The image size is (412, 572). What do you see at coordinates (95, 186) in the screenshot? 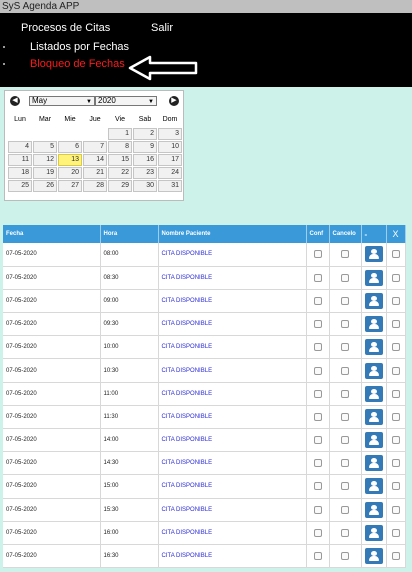
I see `calendar-day: 28` at bounding box center [95, 186].